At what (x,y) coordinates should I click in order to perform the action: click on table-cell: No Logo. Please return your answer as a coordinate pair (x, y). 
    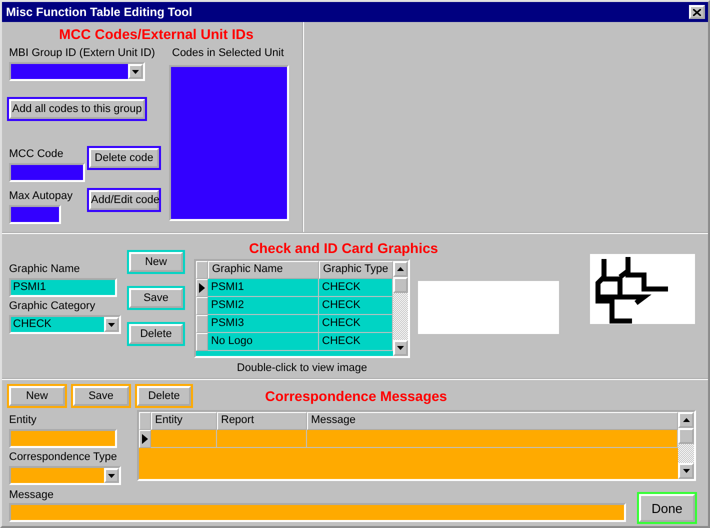
    Looking at the image, I should click on (263, 342).